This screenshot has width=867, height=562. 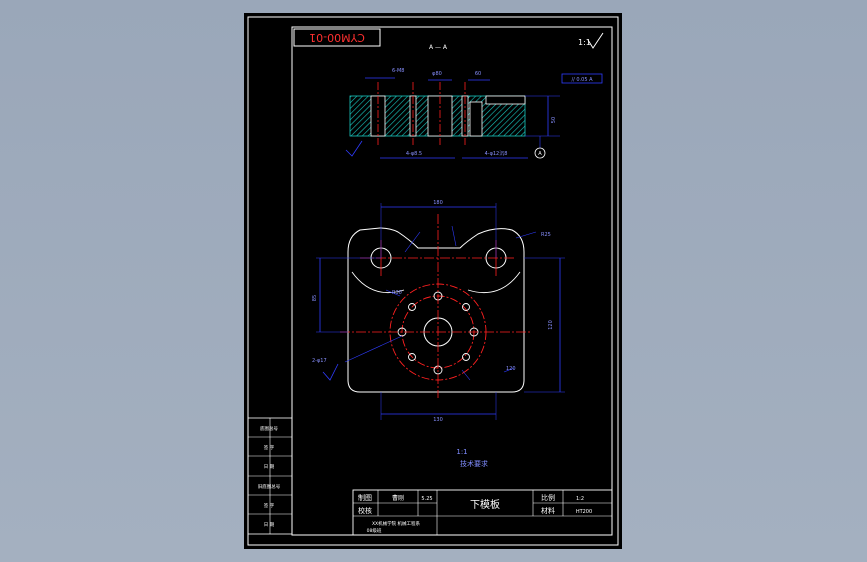 I want to click on title-part-name: 下模板, so click(x=485, y=504).